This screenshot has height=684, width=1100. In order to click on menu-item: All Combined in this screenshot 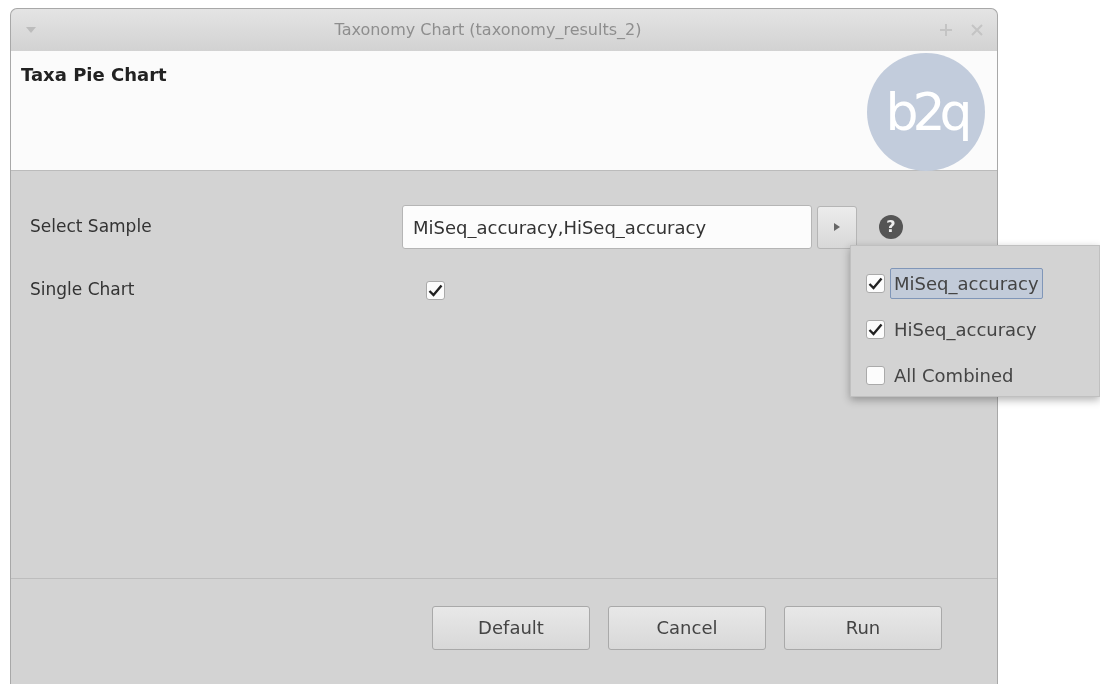, I will do `click(954, 375)`.